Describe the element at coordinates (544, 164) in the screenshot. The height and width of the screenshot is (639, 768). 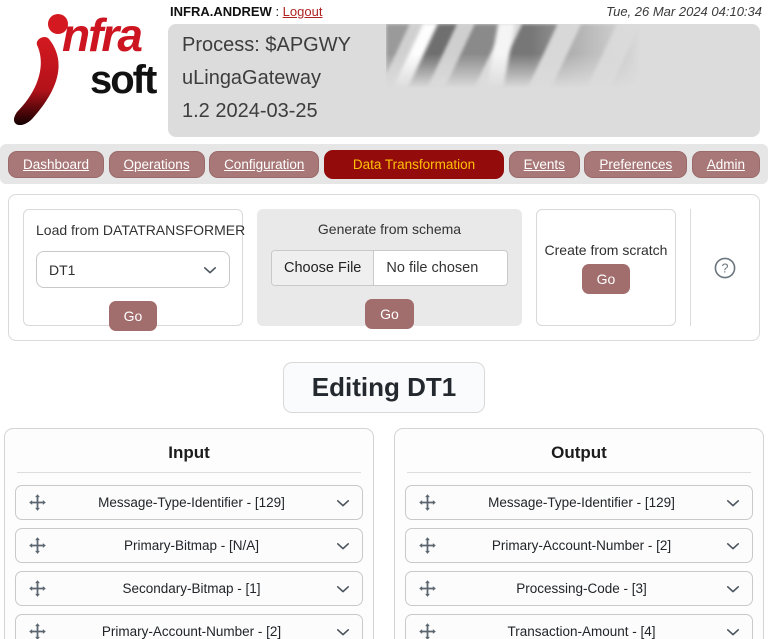
I see `tab-events: Events` at that location.